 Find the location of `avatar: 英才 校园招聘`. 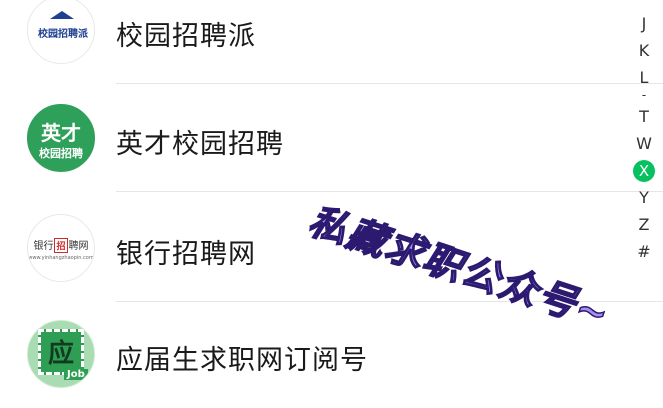

avatar: 英才 校园招聘 is located at coordinates (61, 138).